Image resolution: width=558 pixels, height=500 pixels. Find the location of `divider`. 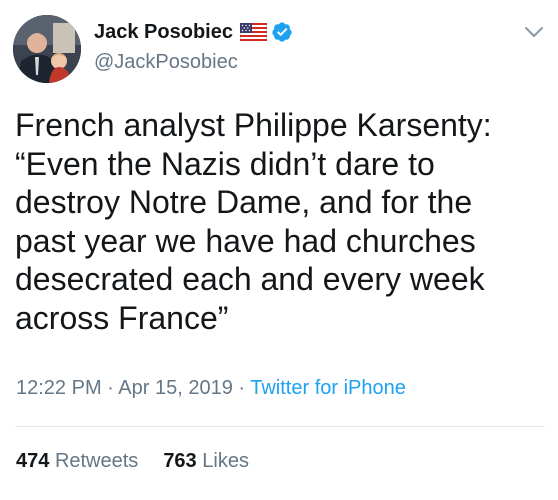

divider is located at coordinates (280, 426).